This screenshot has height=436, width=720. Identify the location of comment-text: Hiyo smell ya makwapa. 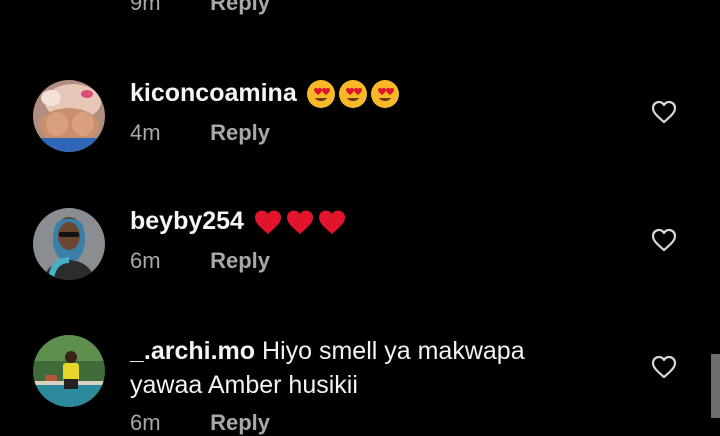
(393, 351).